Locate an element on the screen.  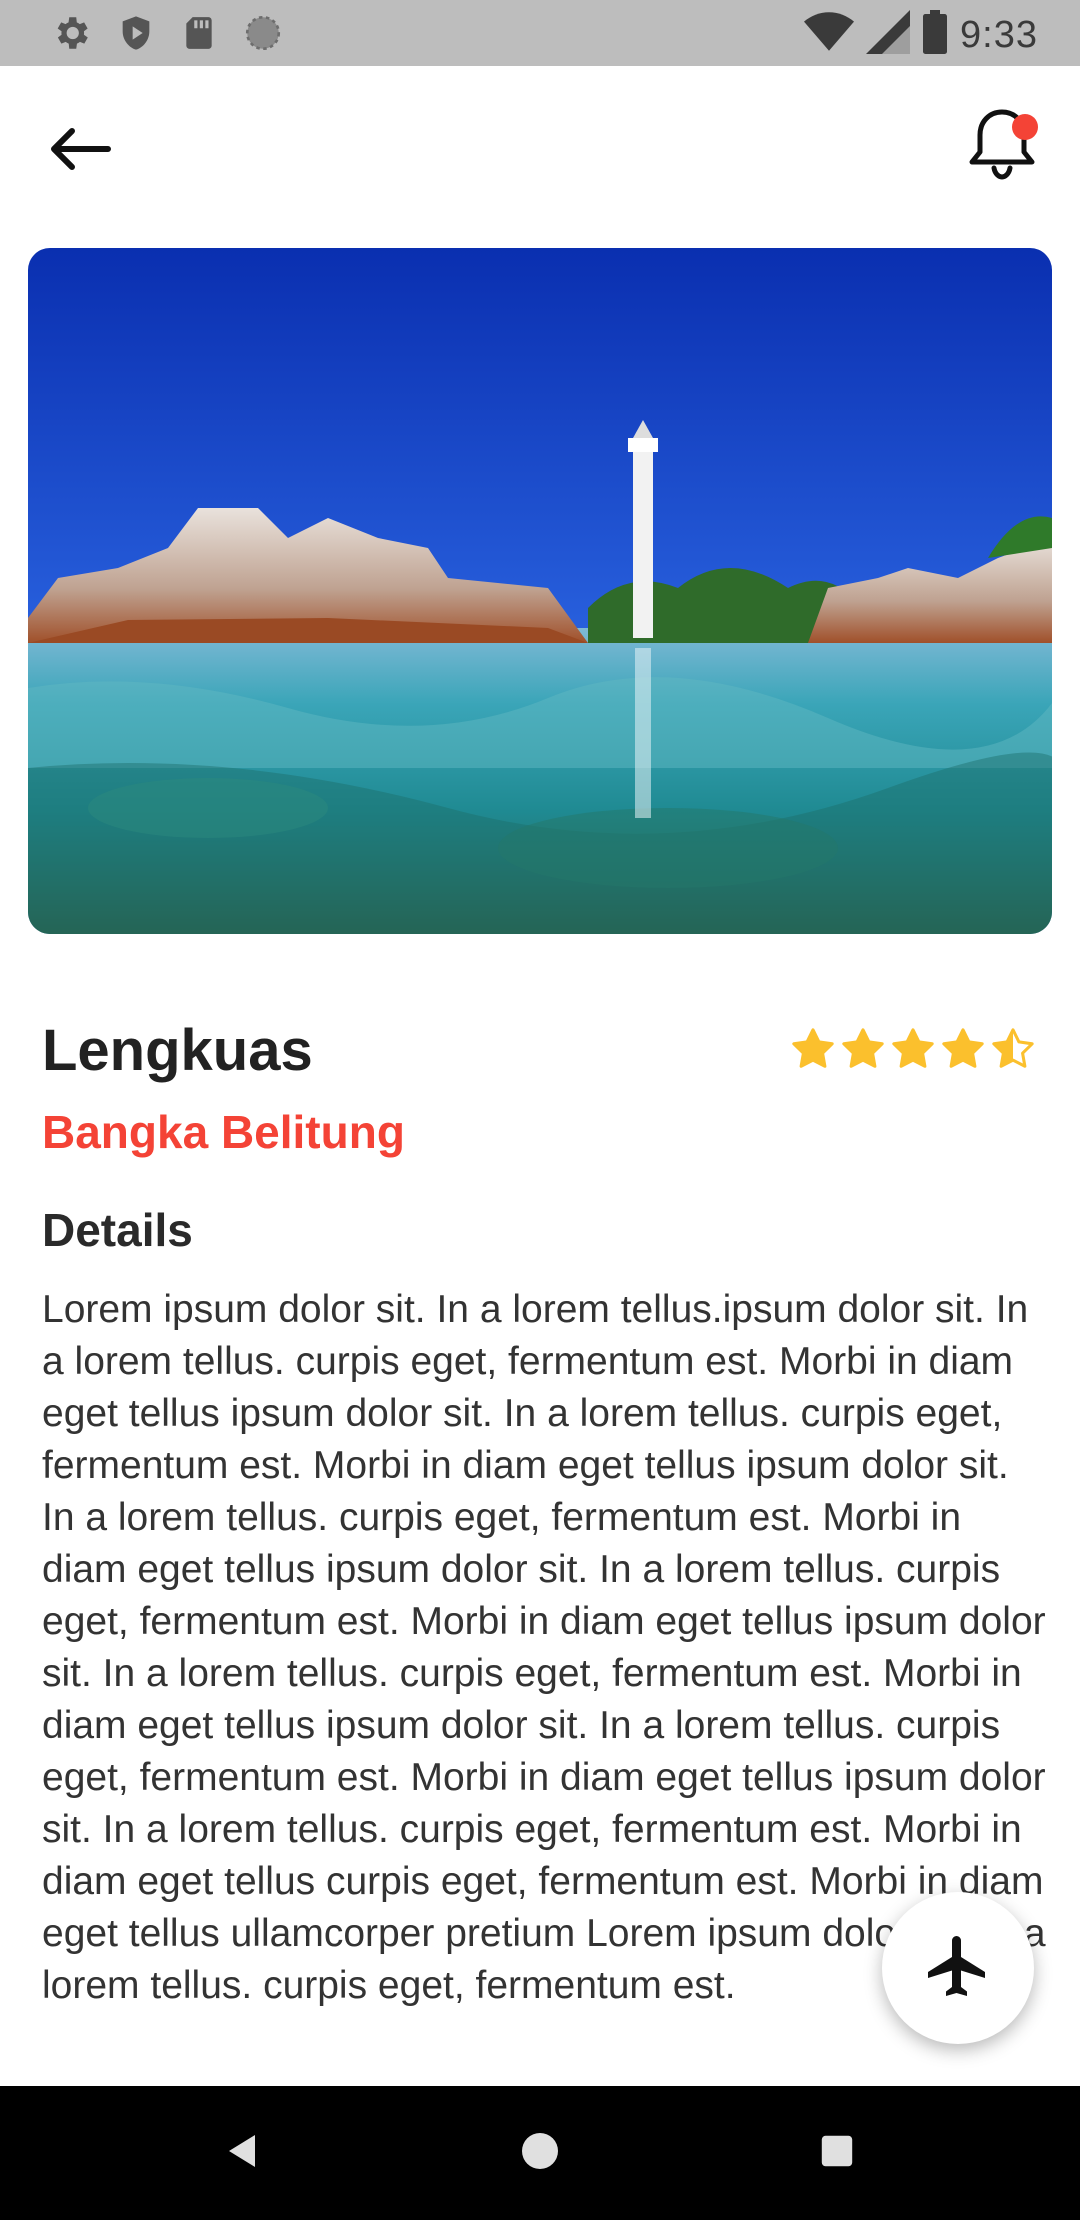
wifi-icon is located at coordinates (829, 34).